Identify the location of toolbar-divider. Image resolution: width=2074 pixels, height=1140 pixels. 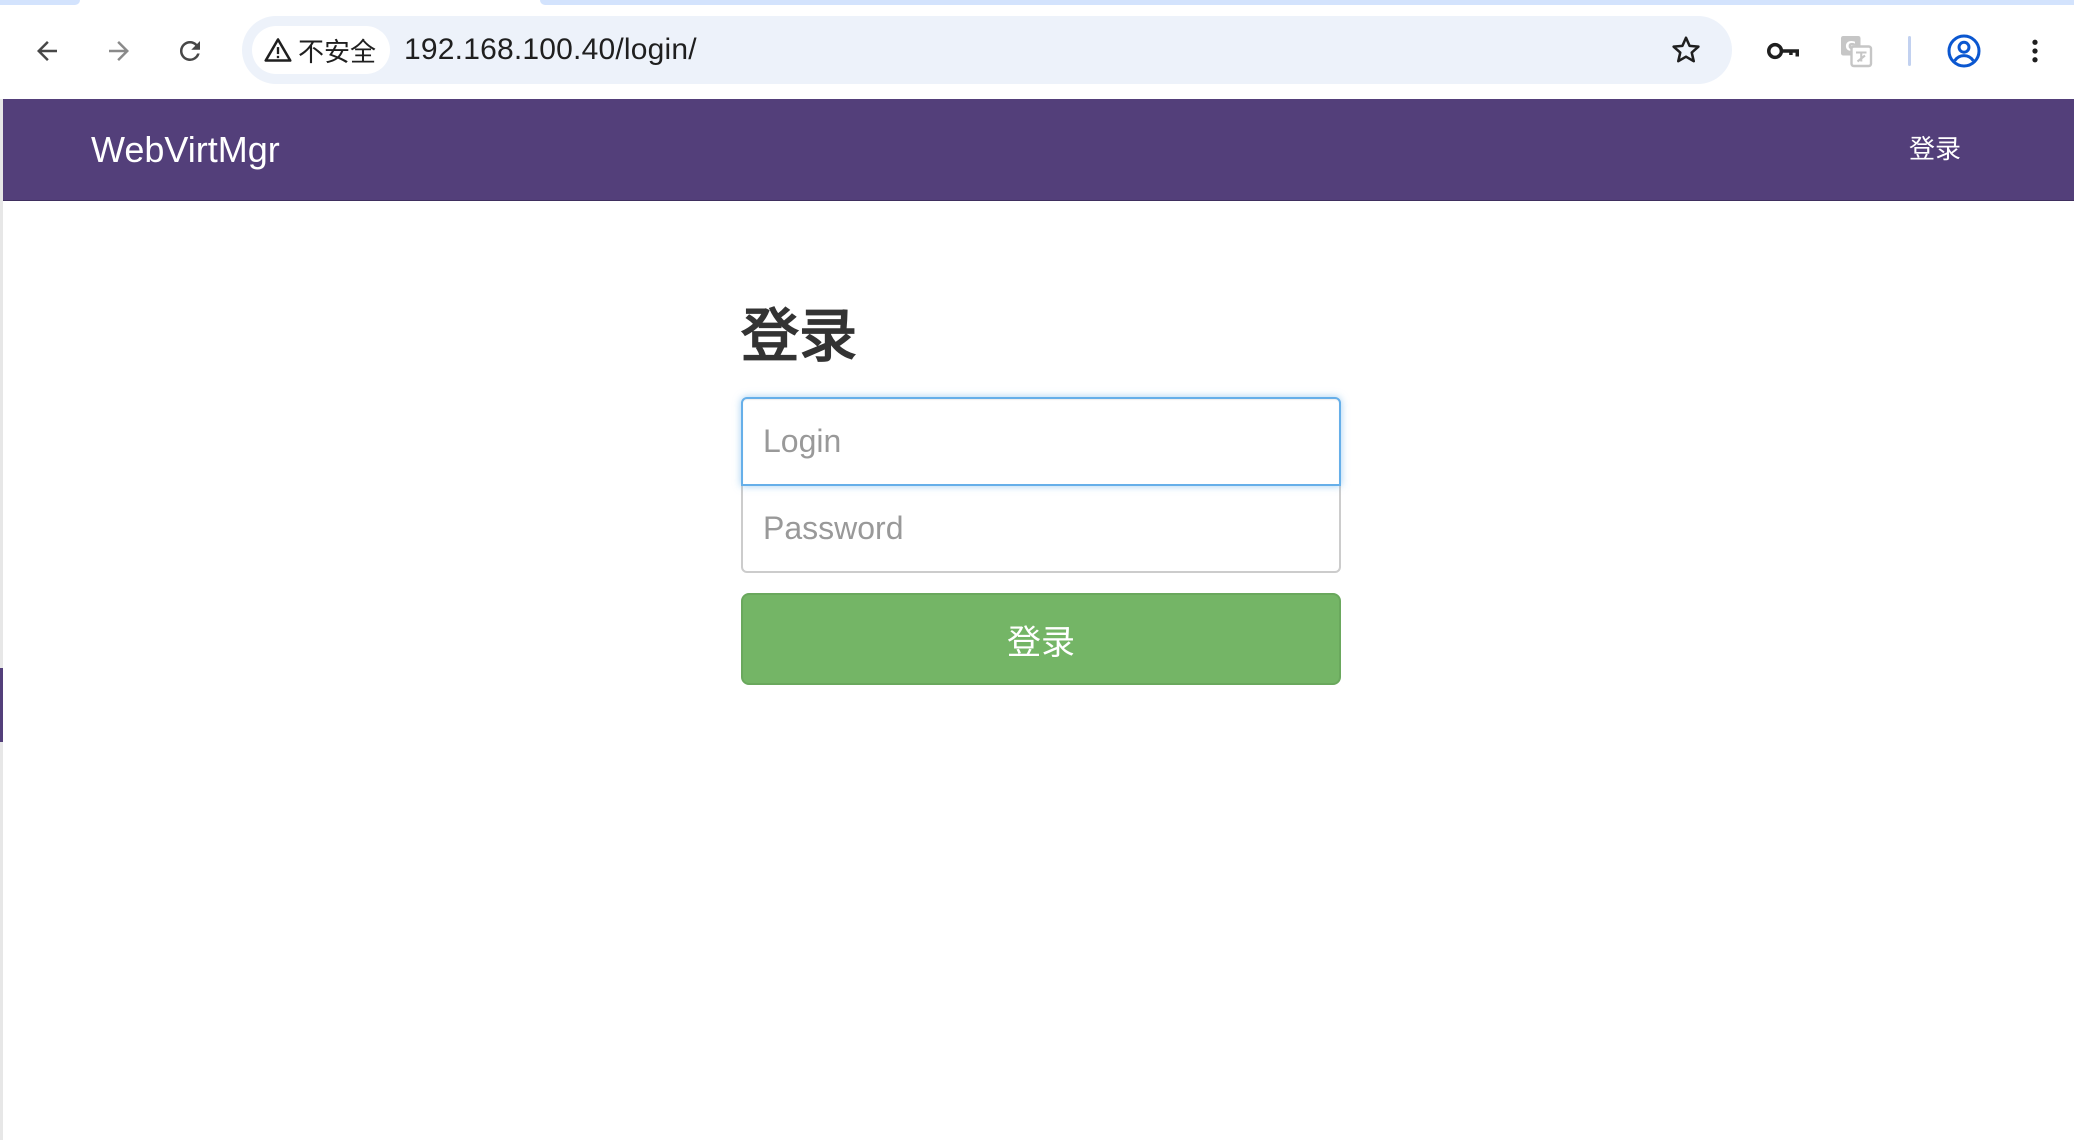
(1909, 51).